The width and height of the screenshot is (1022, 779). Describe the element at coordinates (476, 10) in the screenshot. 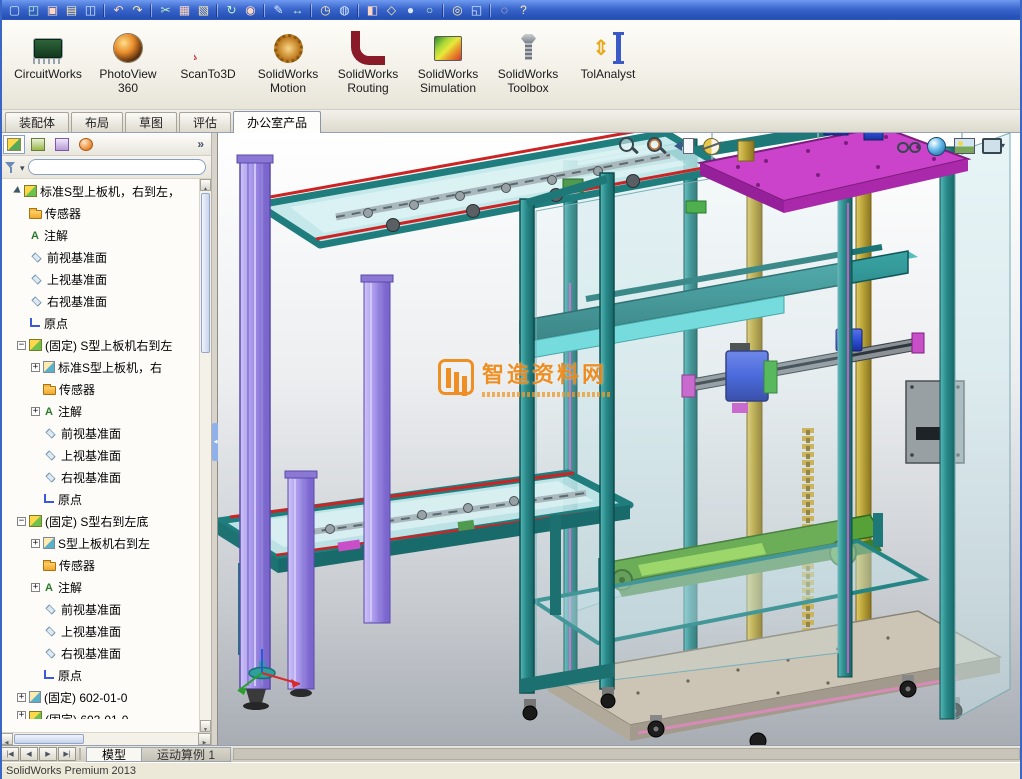

I see `zoom-area-icon: ◱` at that location.